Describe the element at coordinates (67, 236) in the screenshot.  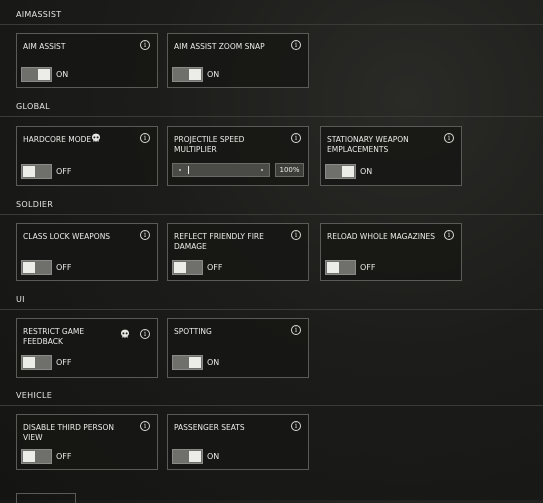
I see `setting-label: CLASS LOCK WEAPONS` at that location.